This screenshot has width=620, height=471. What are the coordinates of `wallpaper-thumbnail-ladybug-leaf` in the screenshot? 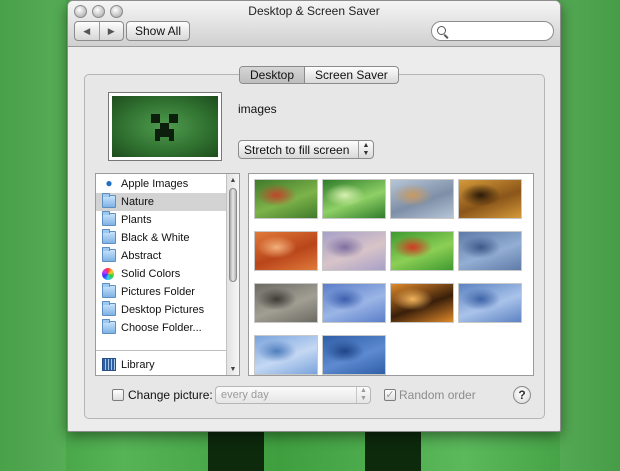 It's located at (422, 251).